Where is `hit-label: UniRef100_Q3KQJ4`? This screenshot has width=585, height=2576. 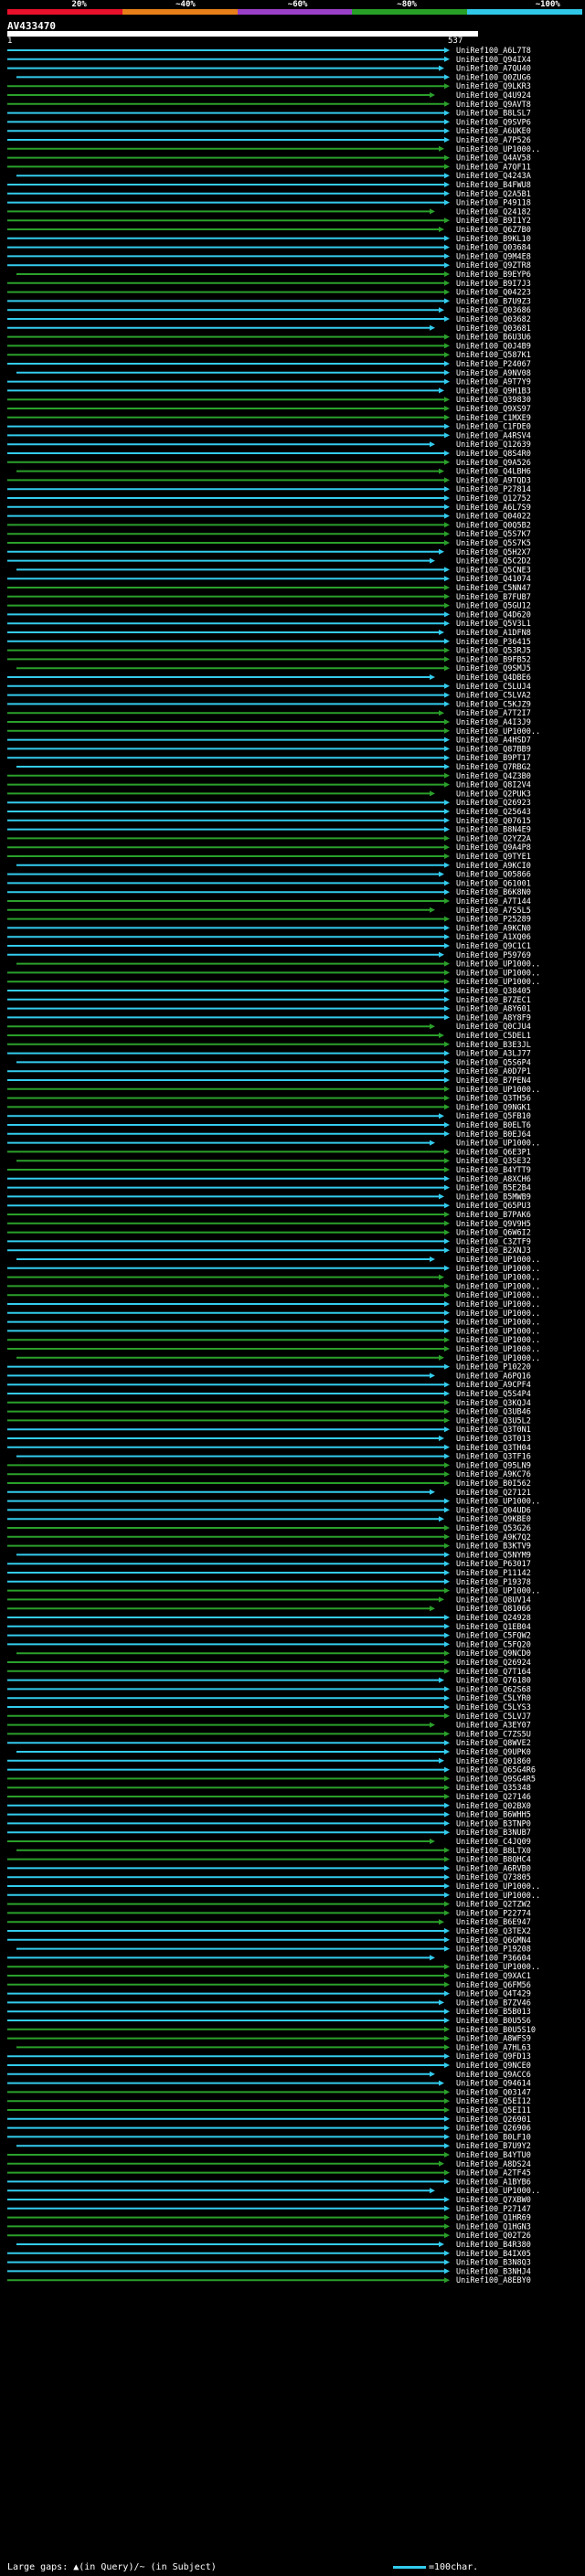
hit-label: UniRef100_Q3KQJ4 is located at coordinates (493, 1403).